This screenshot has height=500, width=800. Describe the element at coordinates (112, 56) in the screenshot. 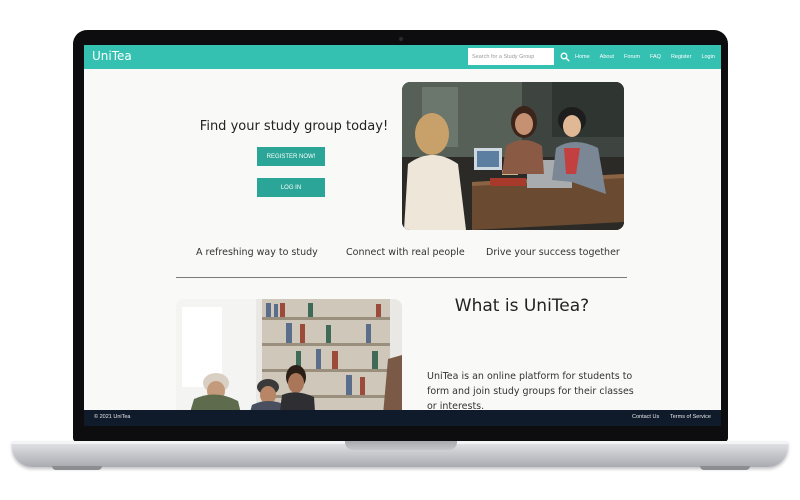

I see `brand-logo: UniTea` at that location.